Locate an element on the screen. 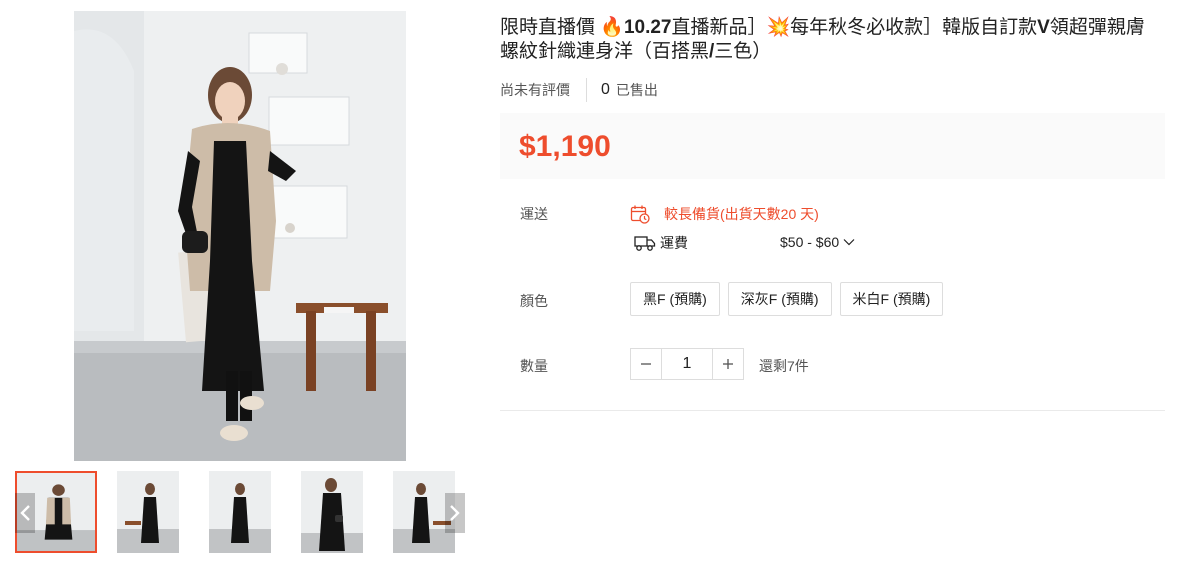  shipping-fee-value: $50 - $60 is located at coordinates (810, 242).